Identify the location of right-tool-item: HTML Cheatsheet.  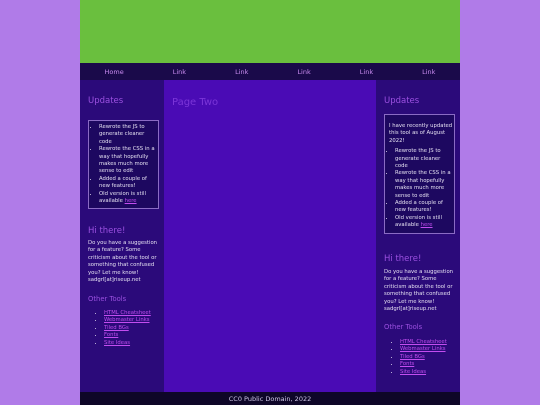
(431, 342).